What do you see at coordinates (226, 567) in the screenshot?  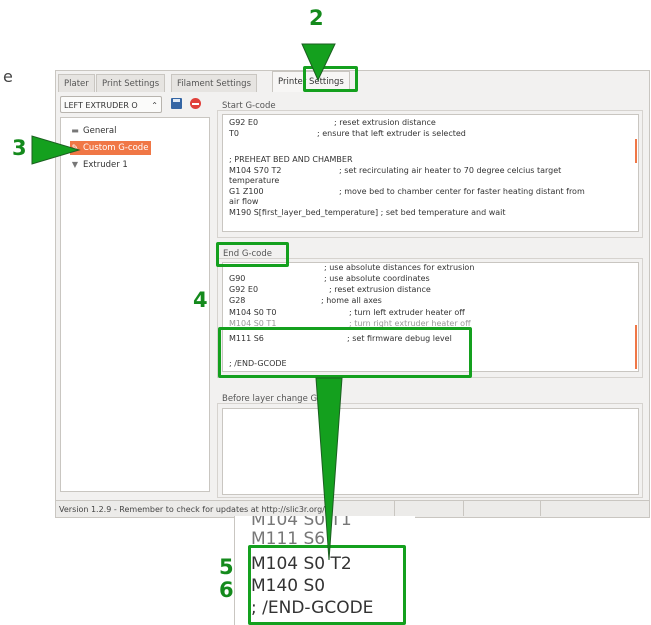 I see `annotation-number: 5` at bounding box center [226, 567].